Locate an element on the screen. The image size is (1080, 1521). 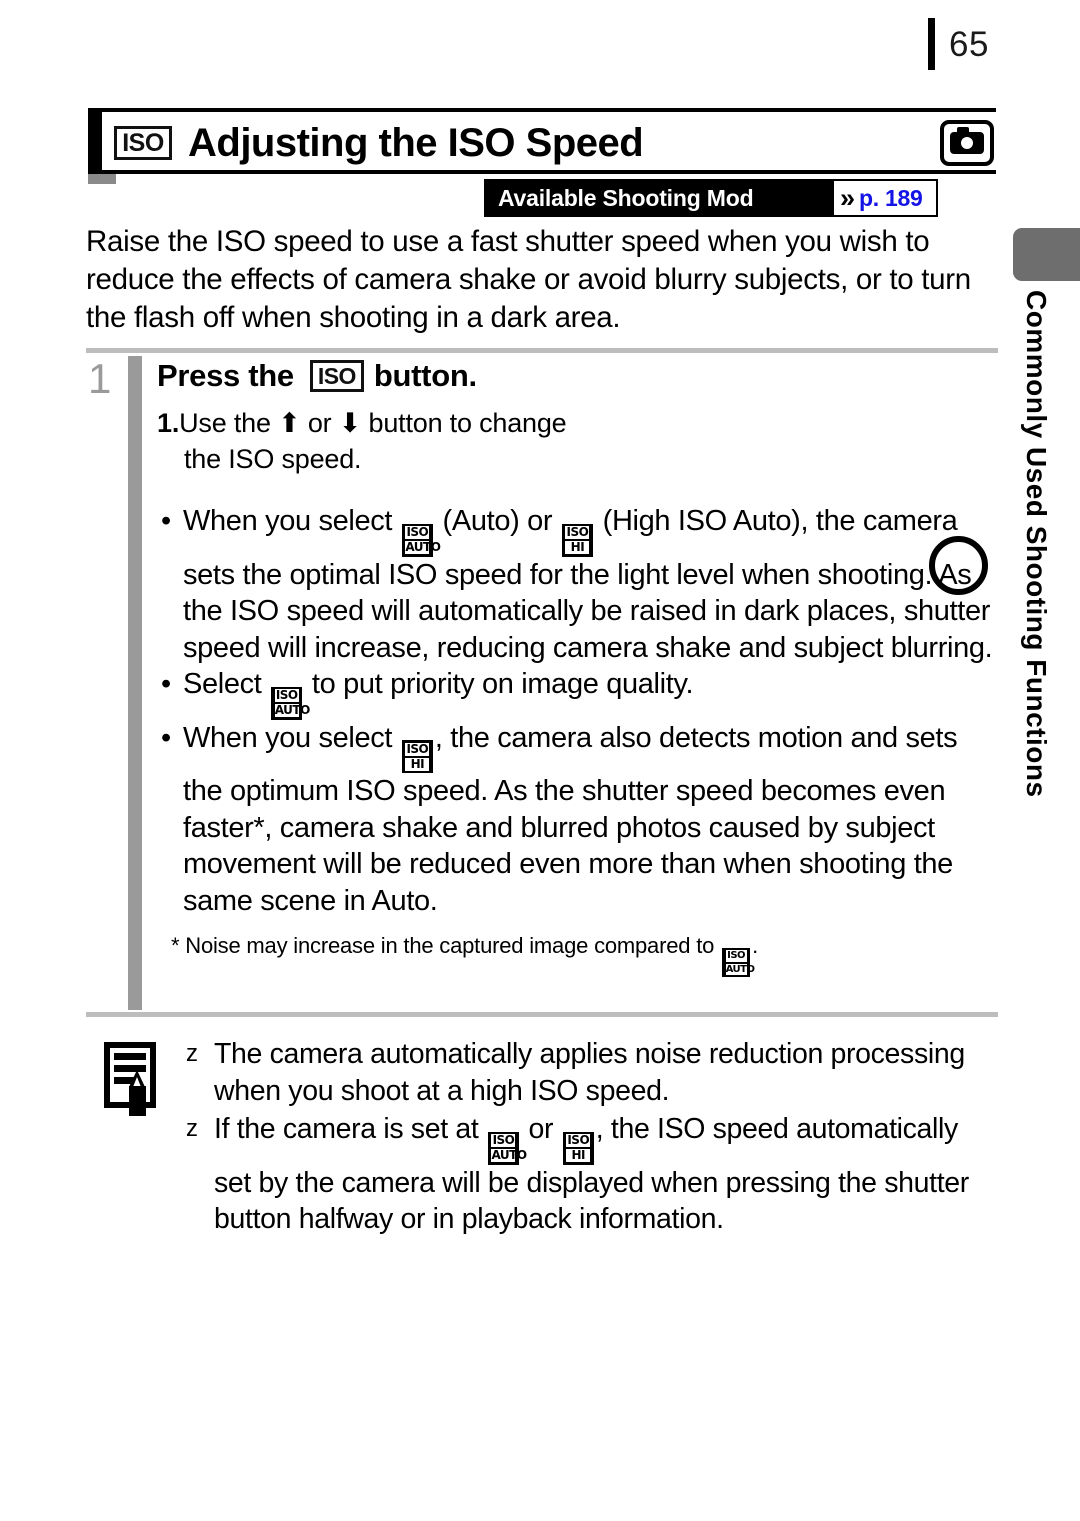
substep-line-2: the ISO speed. is located at coordinates (273, 459).